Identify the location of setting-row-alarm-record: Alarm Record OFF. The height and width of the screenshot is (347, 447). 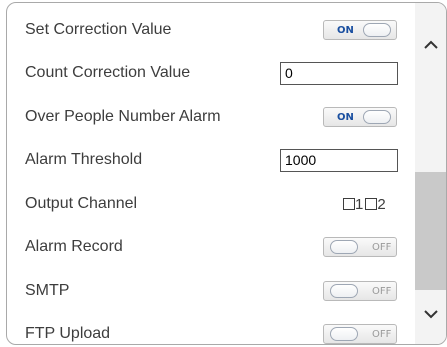
(211, 247).